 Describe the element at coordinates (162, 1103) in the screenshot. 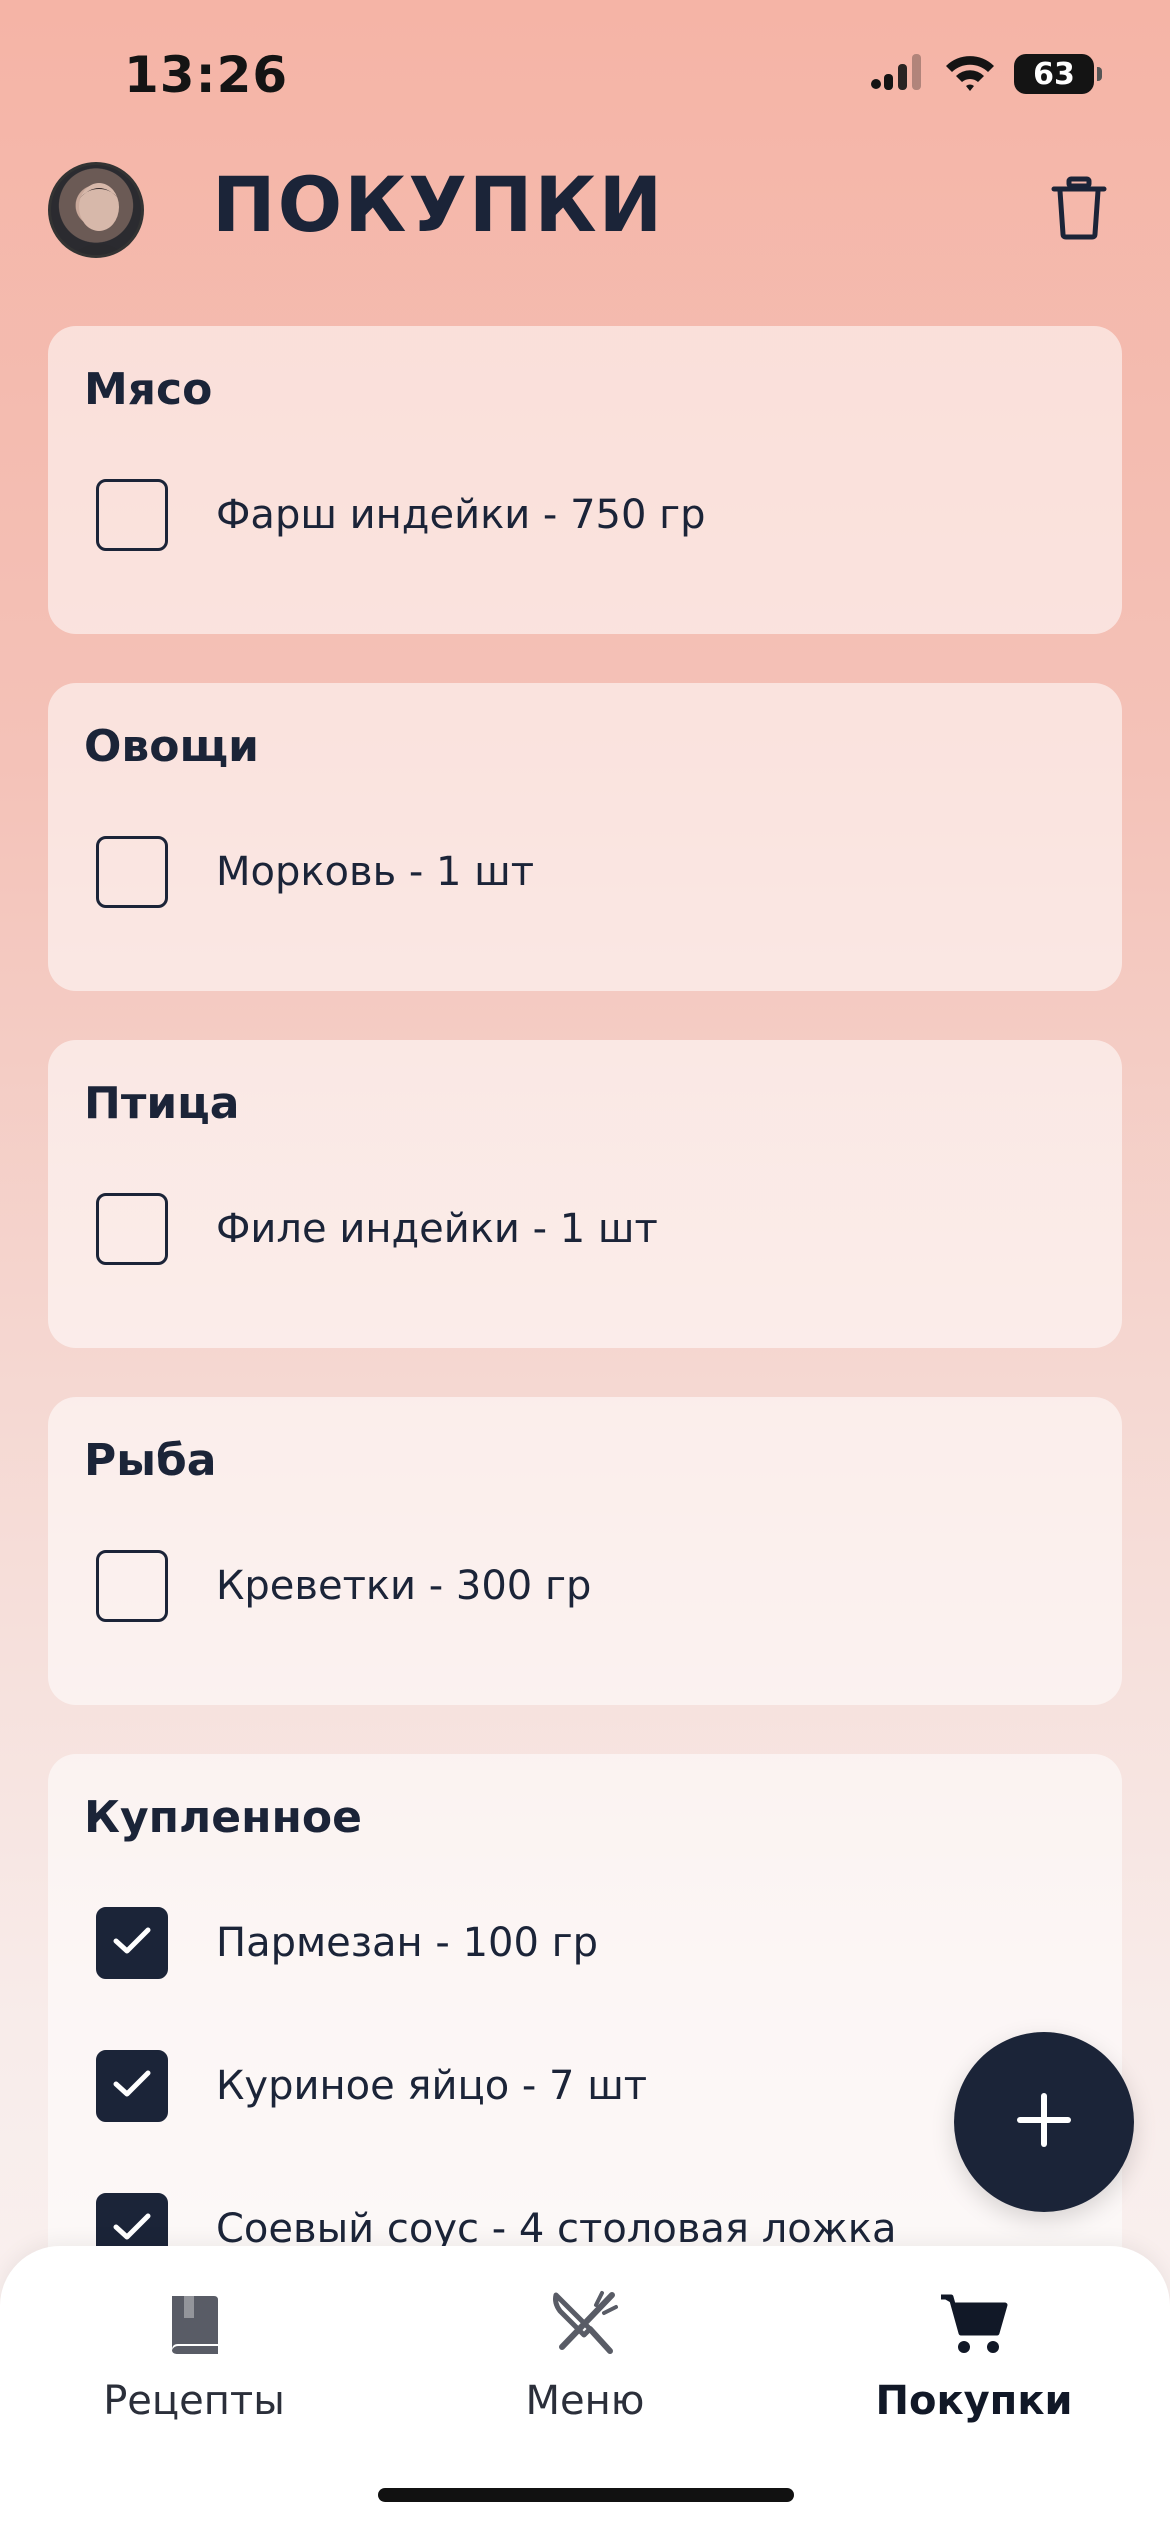

I see `category-title: Птица` at that location.